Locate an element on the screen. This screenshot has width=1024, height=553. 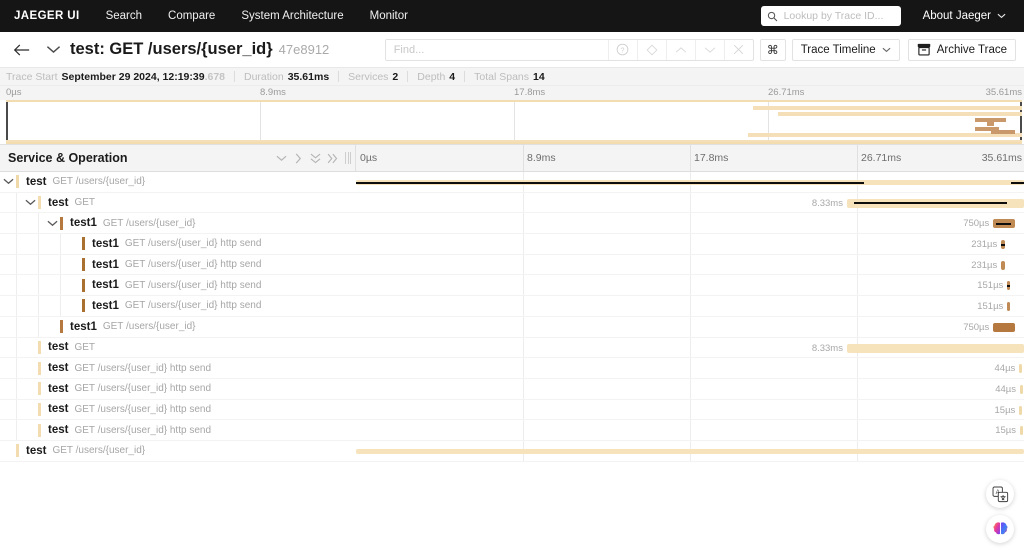
trace-detail-toggle is located at coordinates (53, 50).